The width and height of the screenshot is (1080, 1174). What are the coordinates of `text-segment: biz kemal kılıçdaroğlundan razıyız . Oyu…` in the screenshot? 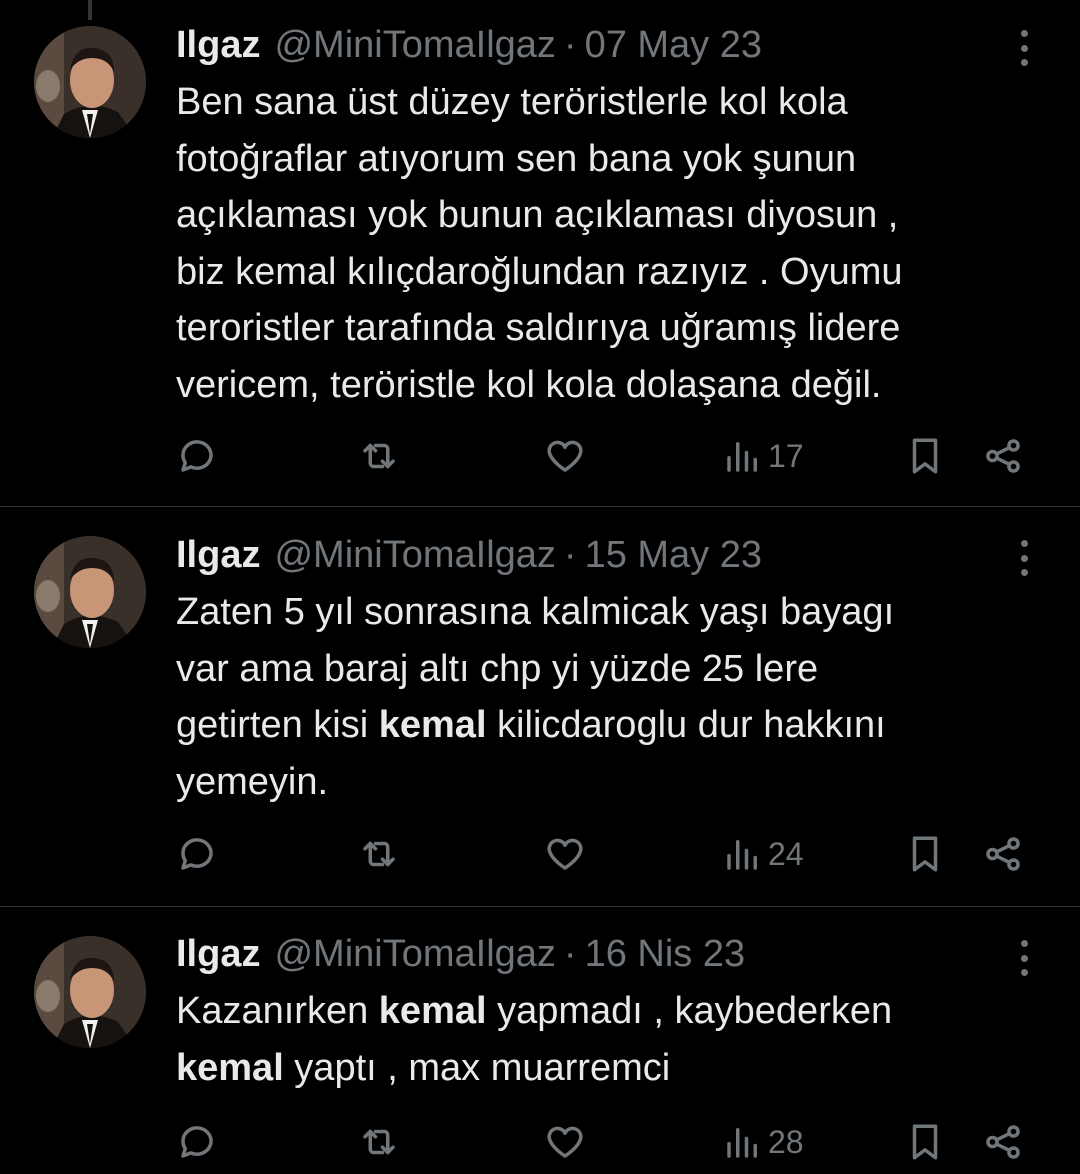 It's located at (539, 271).